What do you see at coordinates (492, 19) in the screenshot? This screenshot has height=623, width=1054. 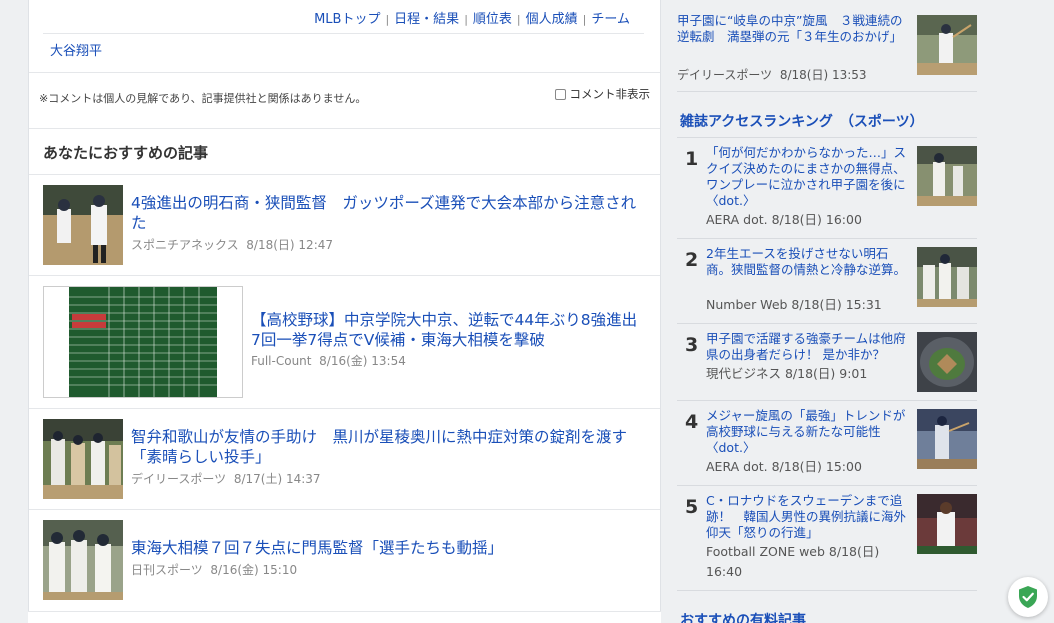 I see `nav-standings: 順位表` at bounding box center [492, 19].